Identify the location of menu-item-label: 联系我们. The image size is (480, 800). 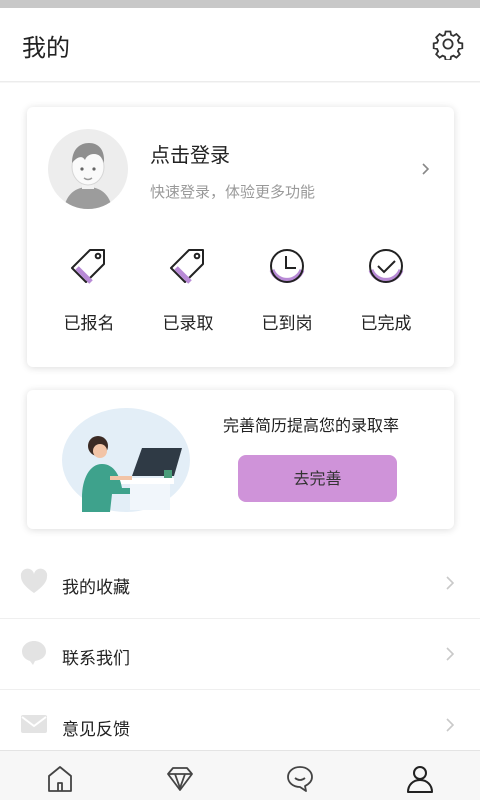
(96, 659).